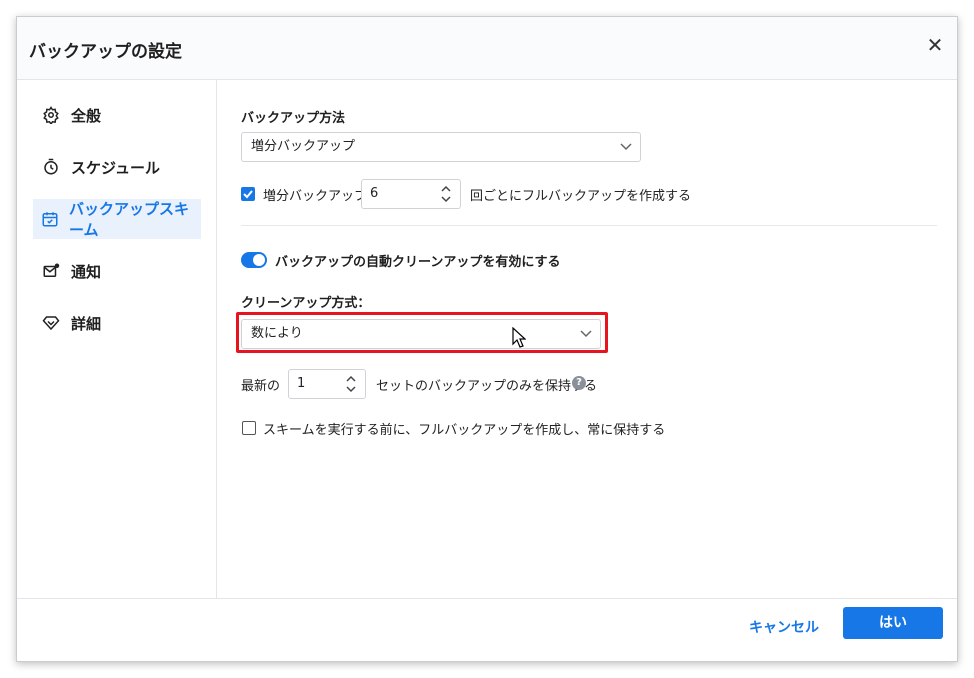 The image size is (974, 678). Describe the element at coordinates (487, 629) in the screenshot. I see `footer: キャンセル はい` at that location.